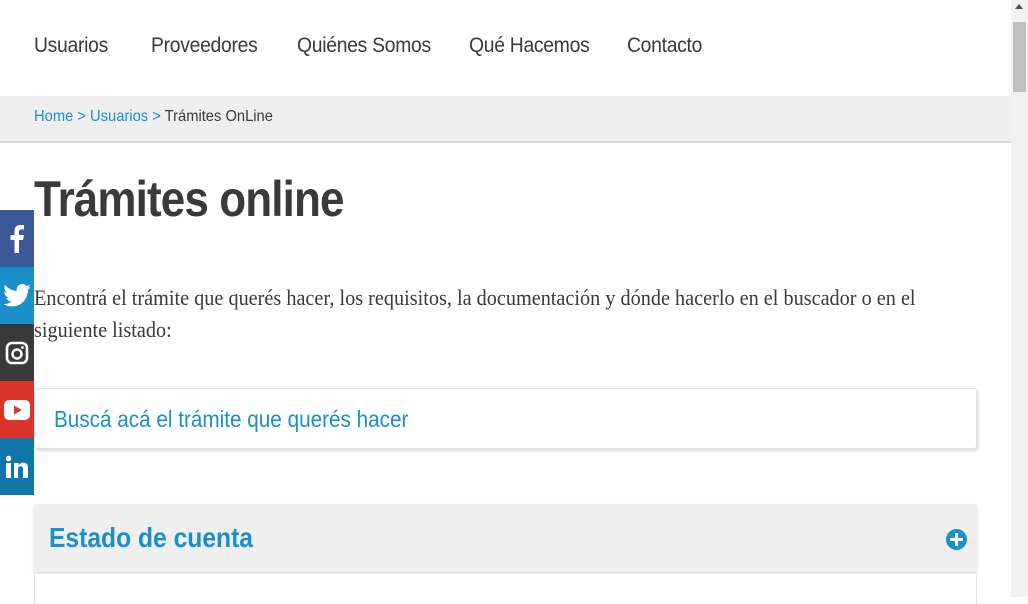  I want to click on scroll-up-icon, so click(1019, 6).